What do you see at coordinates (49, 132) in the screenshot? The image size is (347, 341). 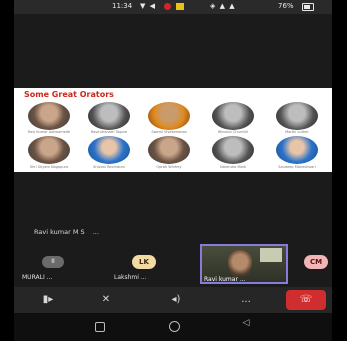 I see `orator-name: Ravi Kumar Ashwamedh` at bounding box center [49, 132].